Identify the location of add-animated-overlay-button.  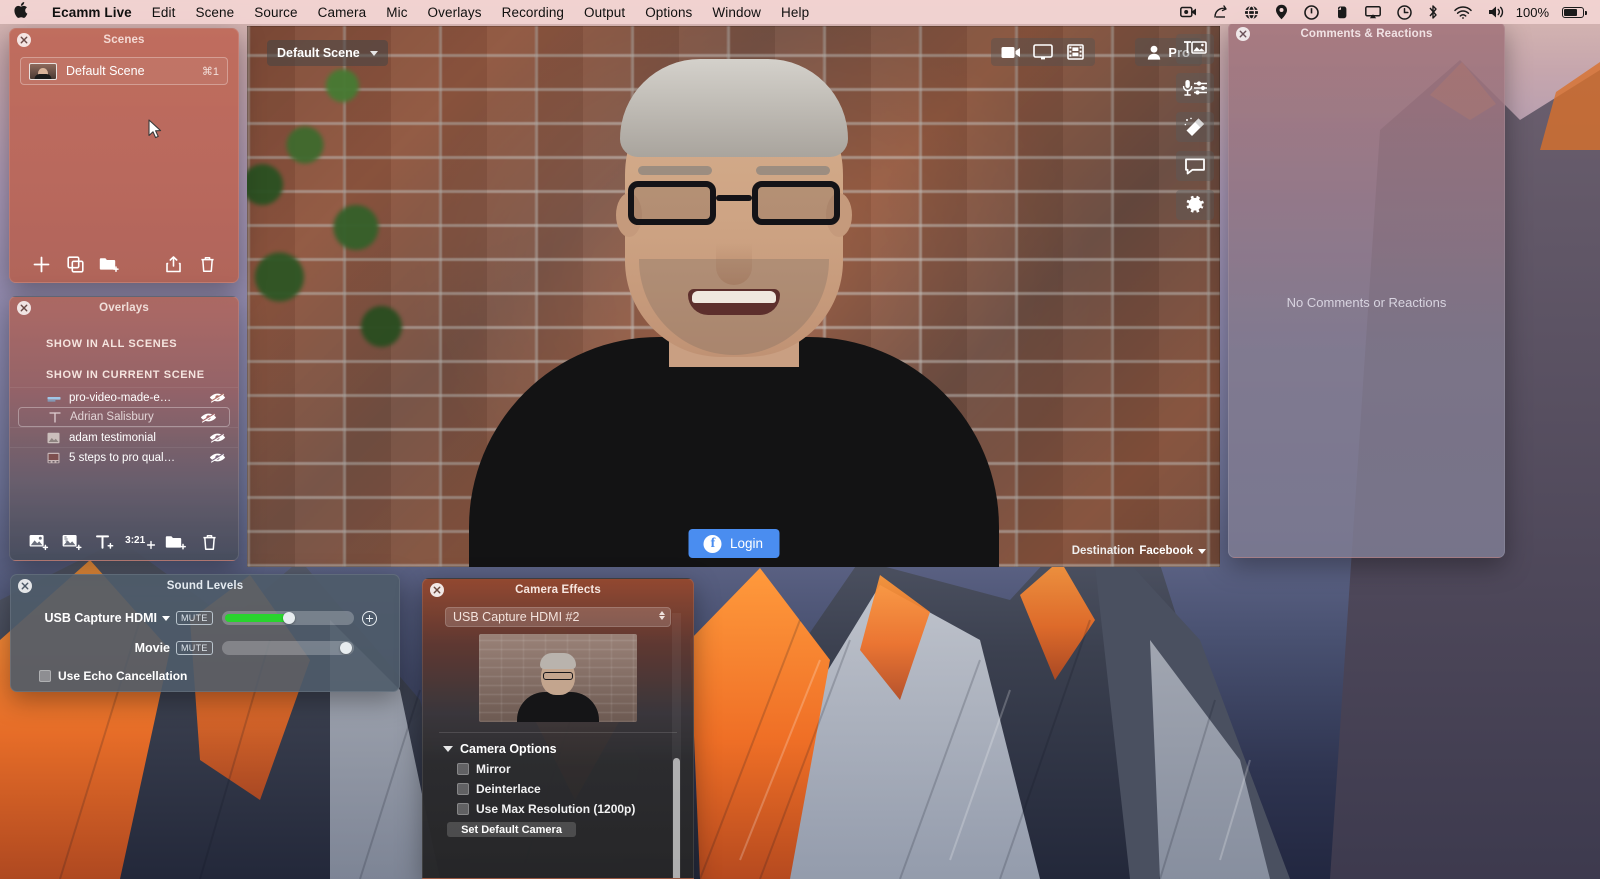
(71, 542).